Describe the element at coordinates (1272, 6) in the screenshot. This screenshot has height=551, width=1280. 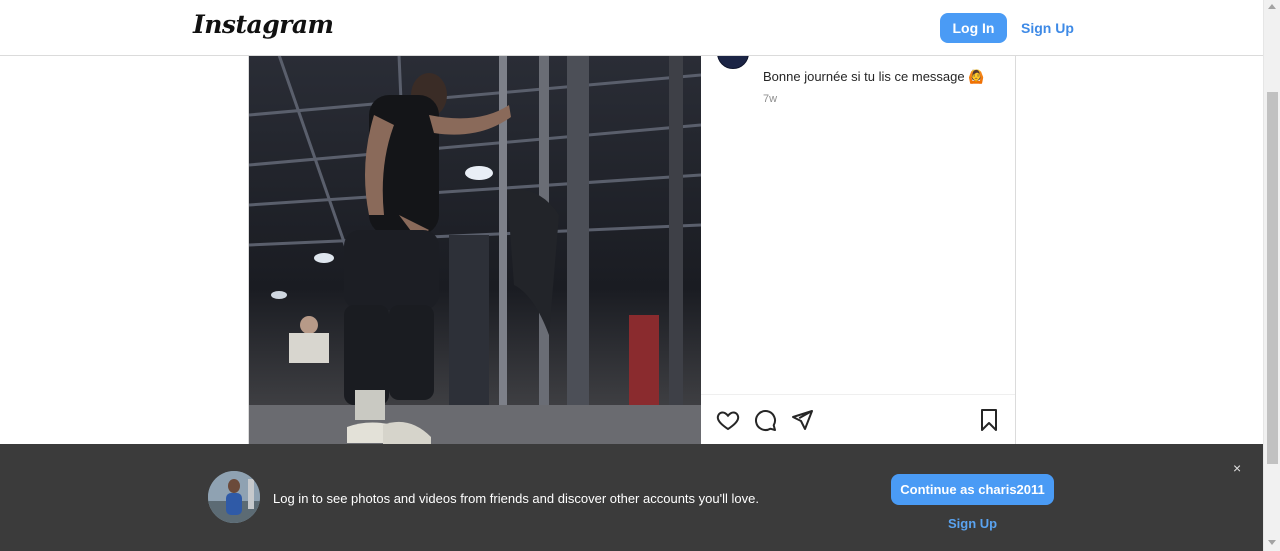
I see `scroll-up-arrow-icon` at that location.